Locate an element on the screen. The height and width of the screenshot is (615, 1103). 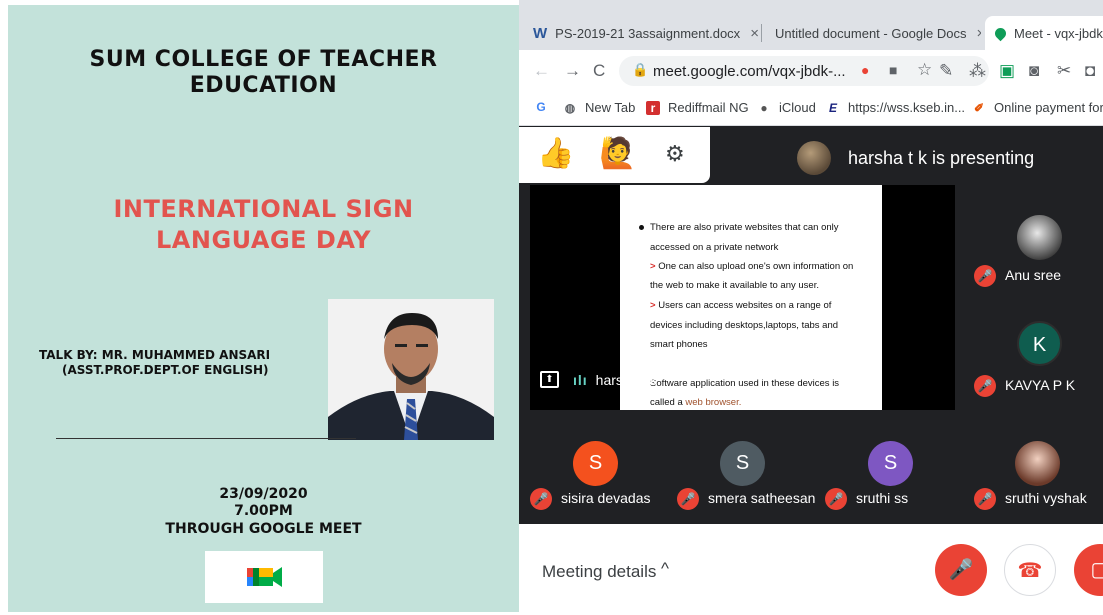
speaker-designation: (ASST.PROF.DEPT.OF ENGLISH) is located at coordinates (165, 370).